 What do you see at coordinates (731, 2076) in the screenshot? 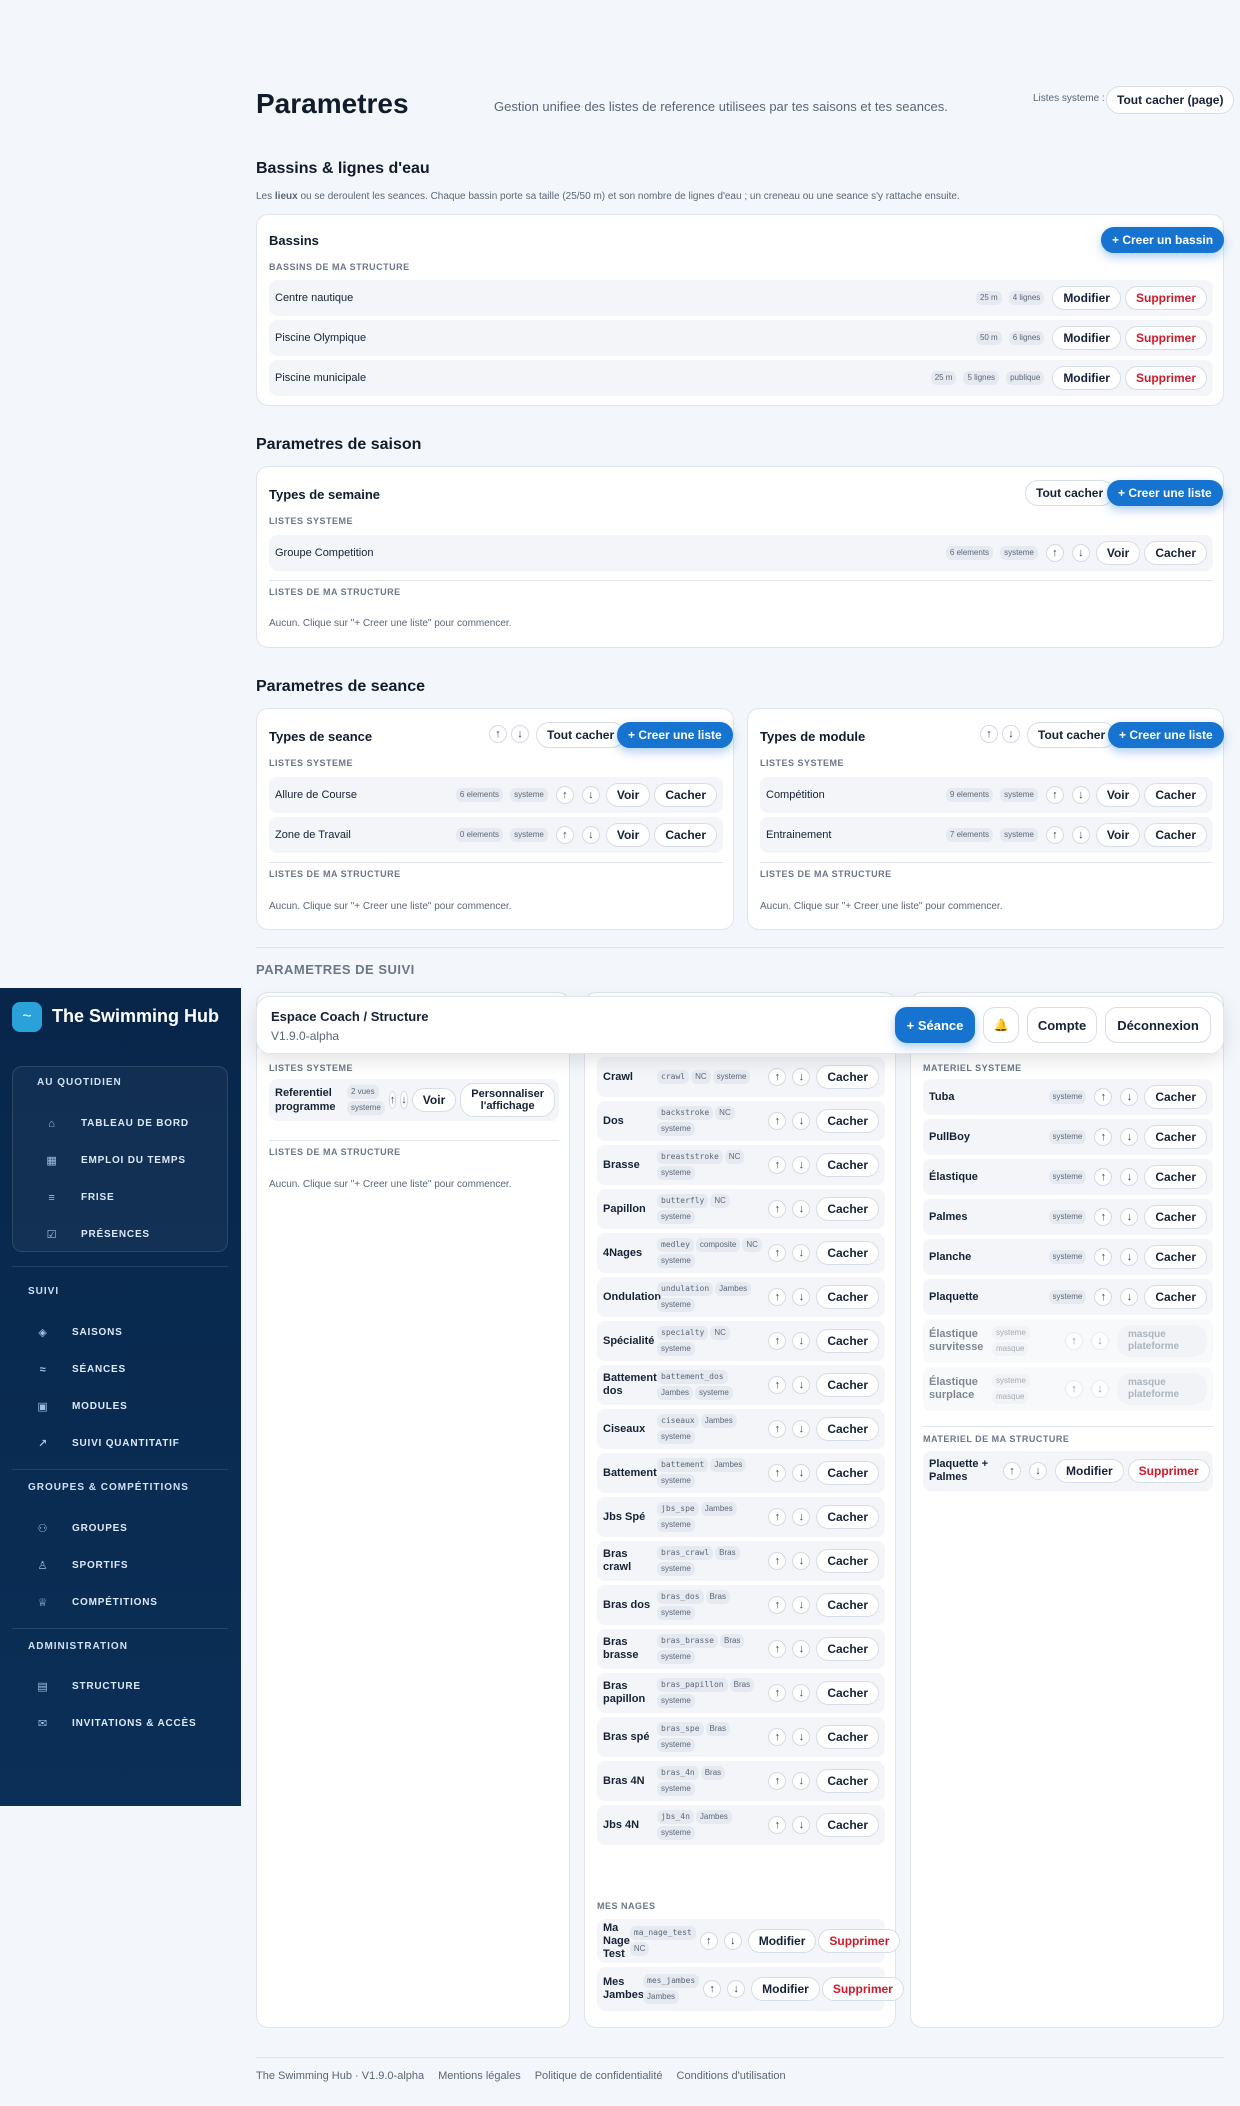
I see `terms-link: Conditions d'utilisation` at bounding box center [731, 2076].